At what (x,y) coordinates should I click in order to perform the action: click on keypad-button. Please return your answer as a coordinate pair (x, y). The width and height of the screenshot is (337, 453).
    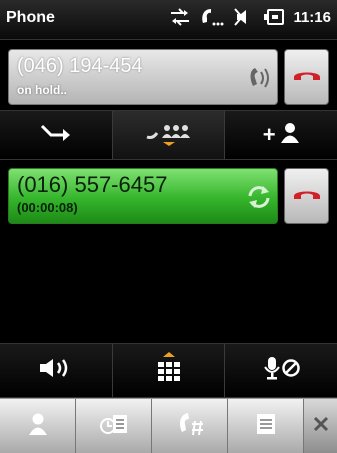
    Looking at the image, I should click on (169, 370).